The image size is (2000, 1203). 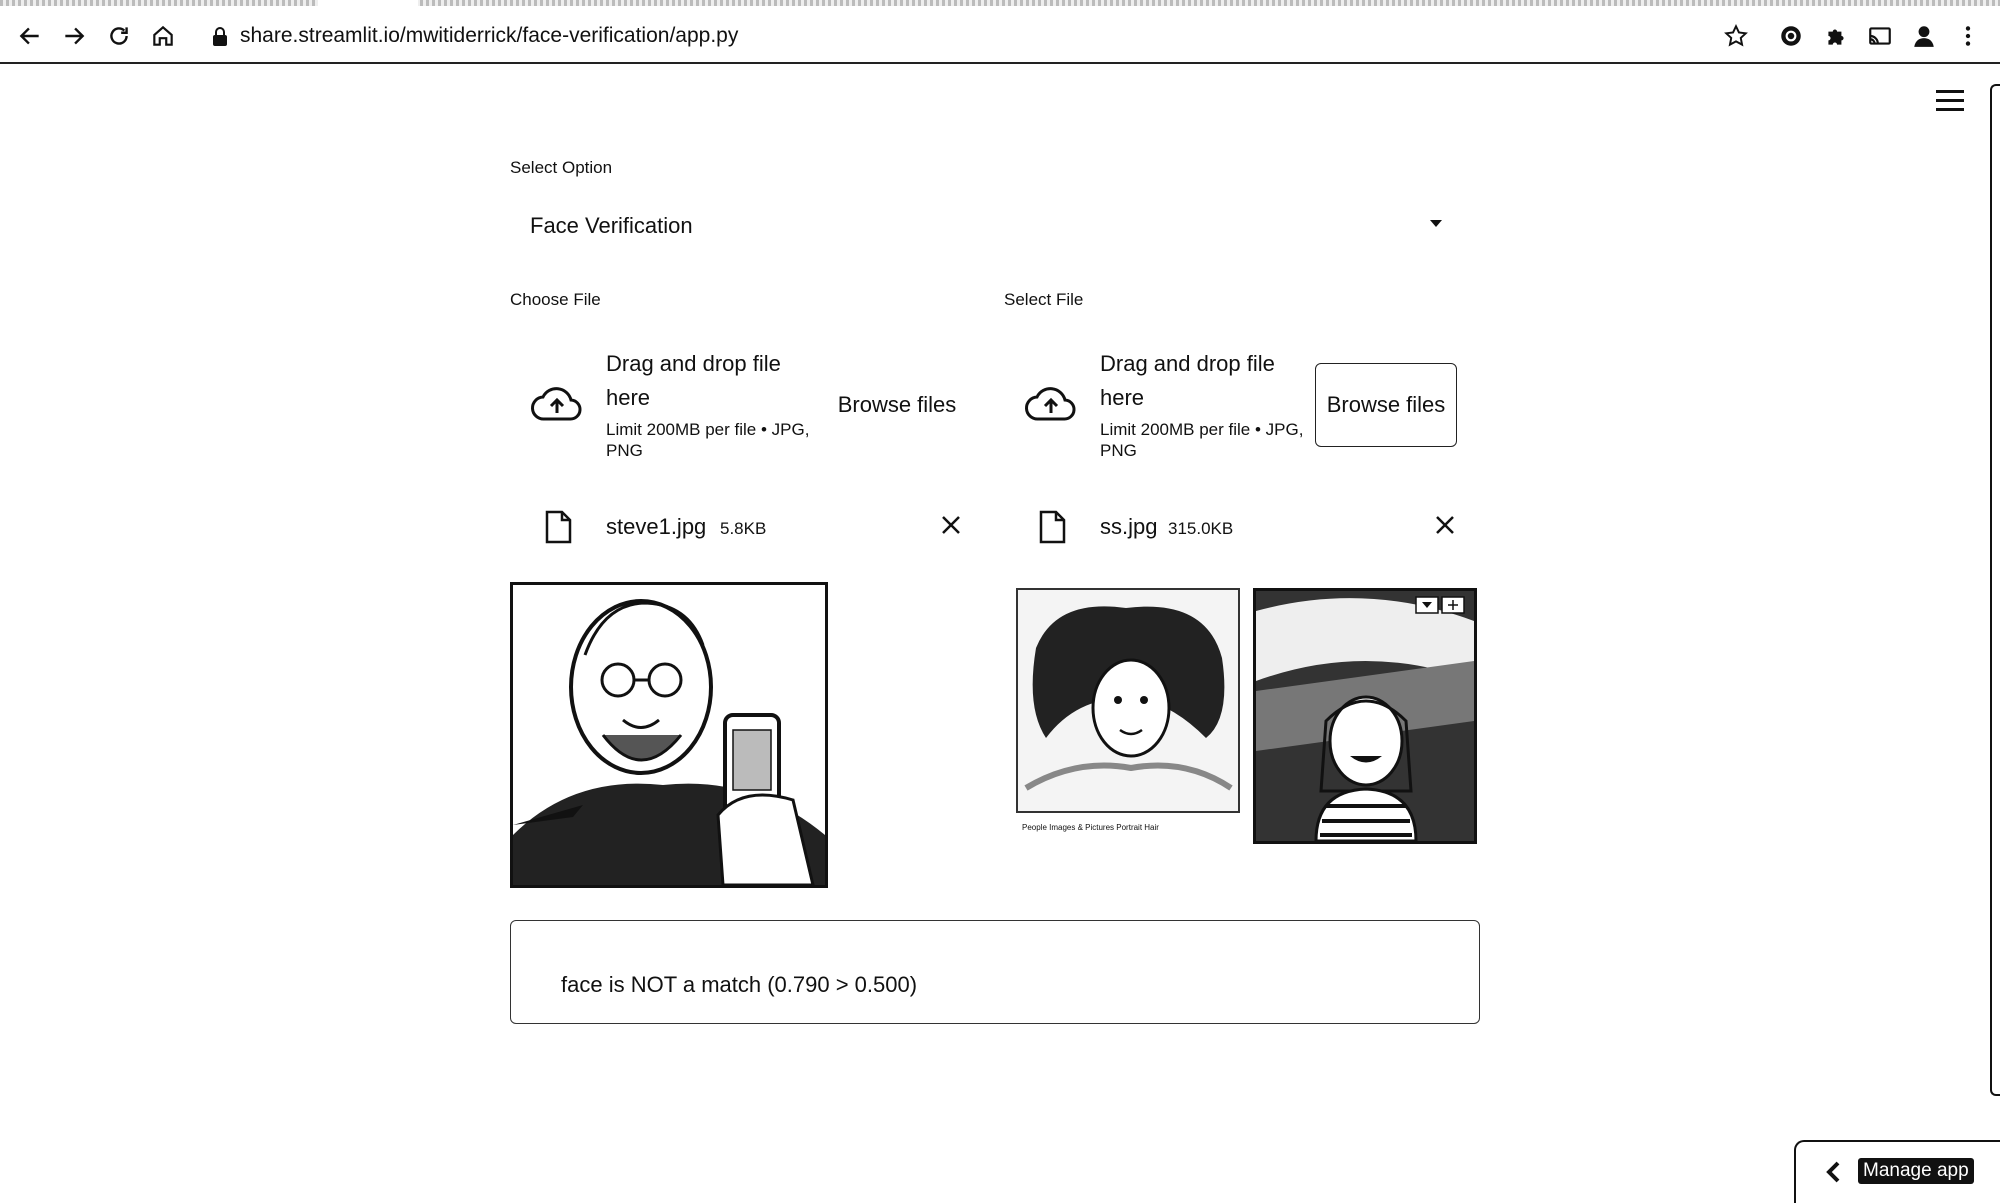 What do you see at coordinates (1791, 36) in the screenshot?
I see `extension-icon` at bounding box center [1791, 36].